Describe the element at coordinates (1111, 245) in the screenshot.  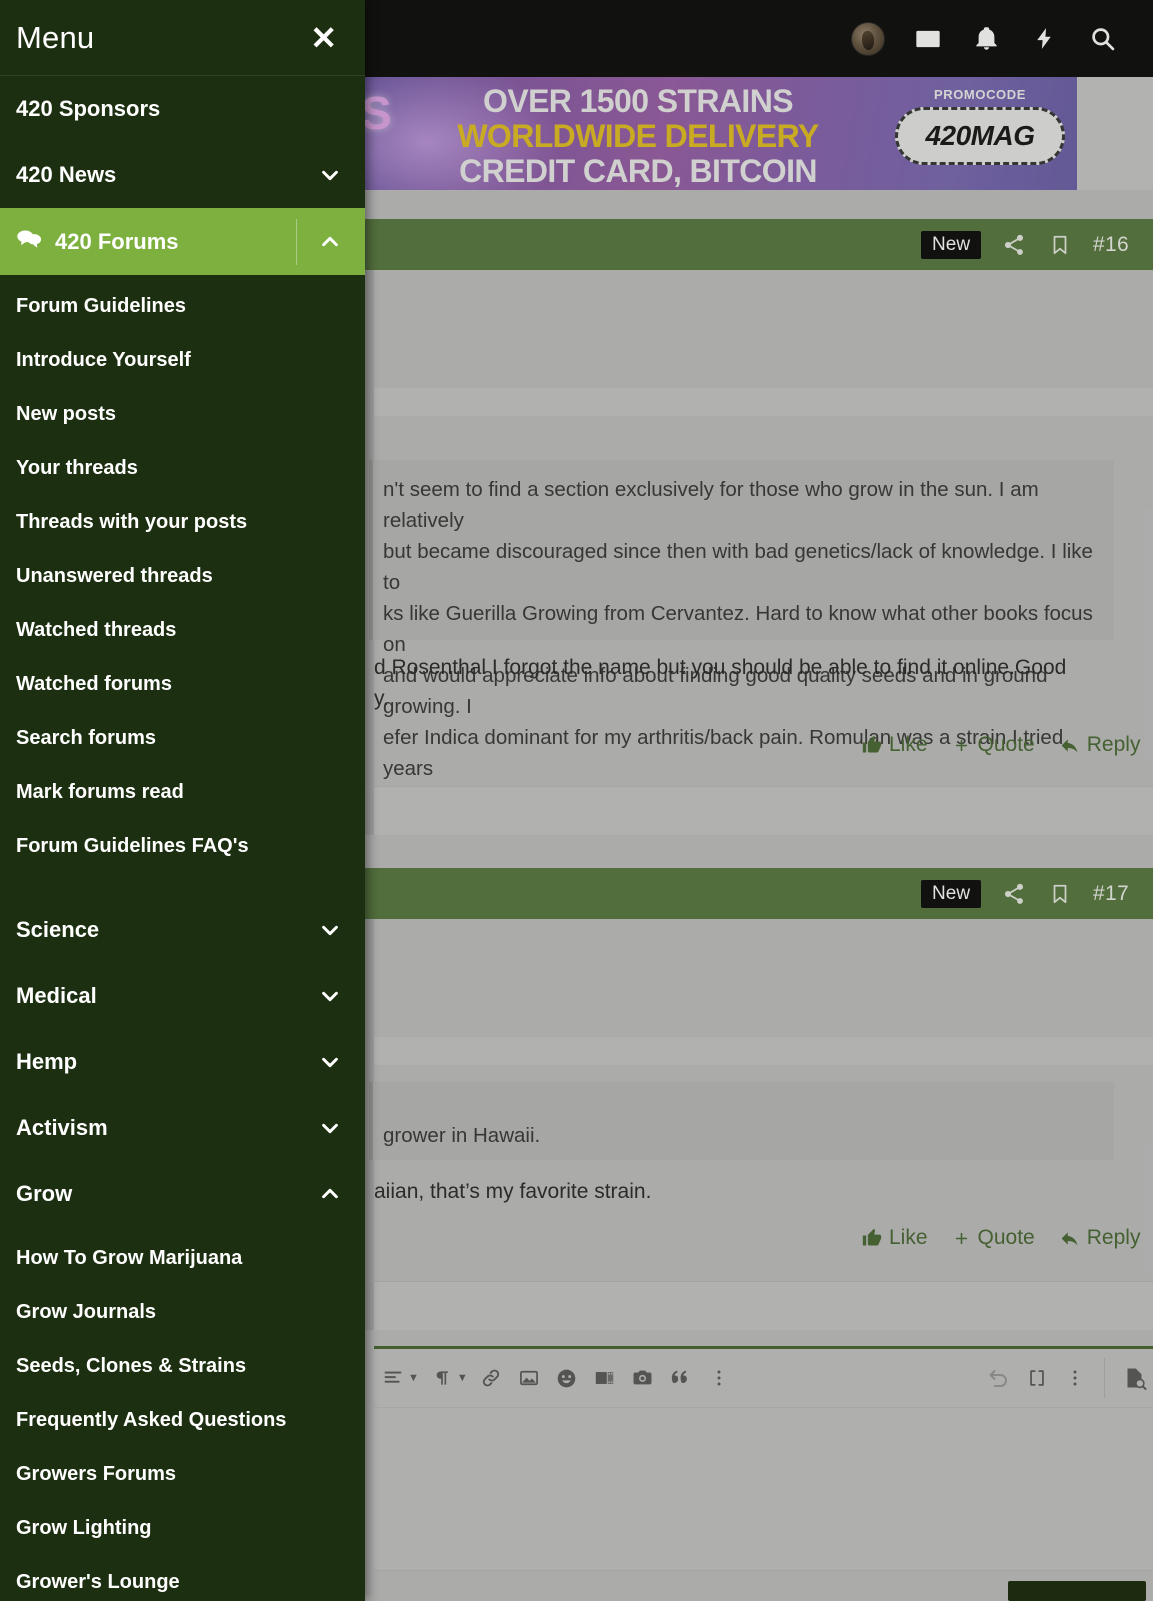
I see `post-number: #16` at that location.